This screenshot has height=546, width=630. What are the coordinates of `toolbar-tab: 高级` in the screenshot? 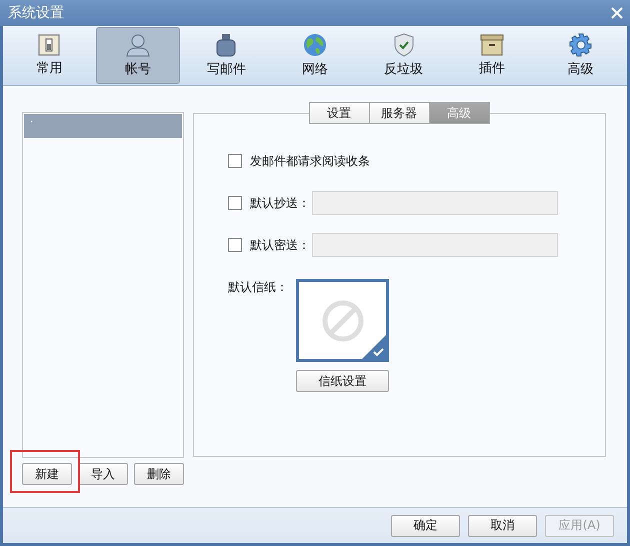 It's located at (580, 55).